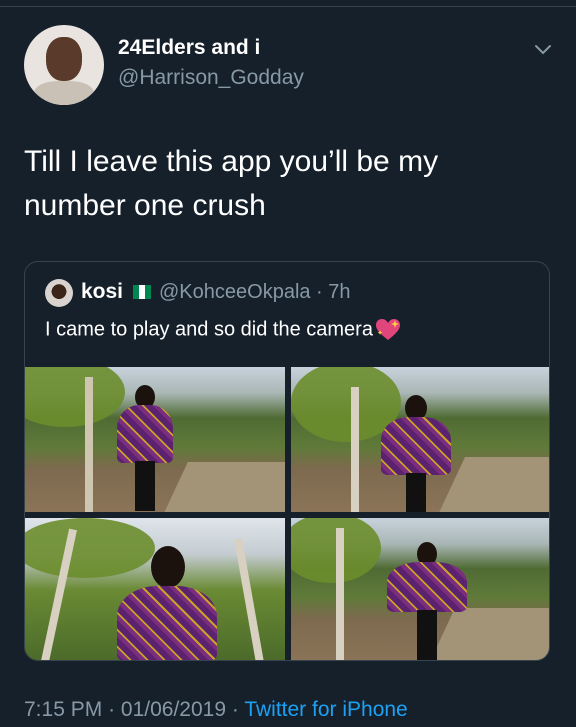 The image size is (576, 727). I want to click on quoted-display-name: kosi, so click(102, 292).